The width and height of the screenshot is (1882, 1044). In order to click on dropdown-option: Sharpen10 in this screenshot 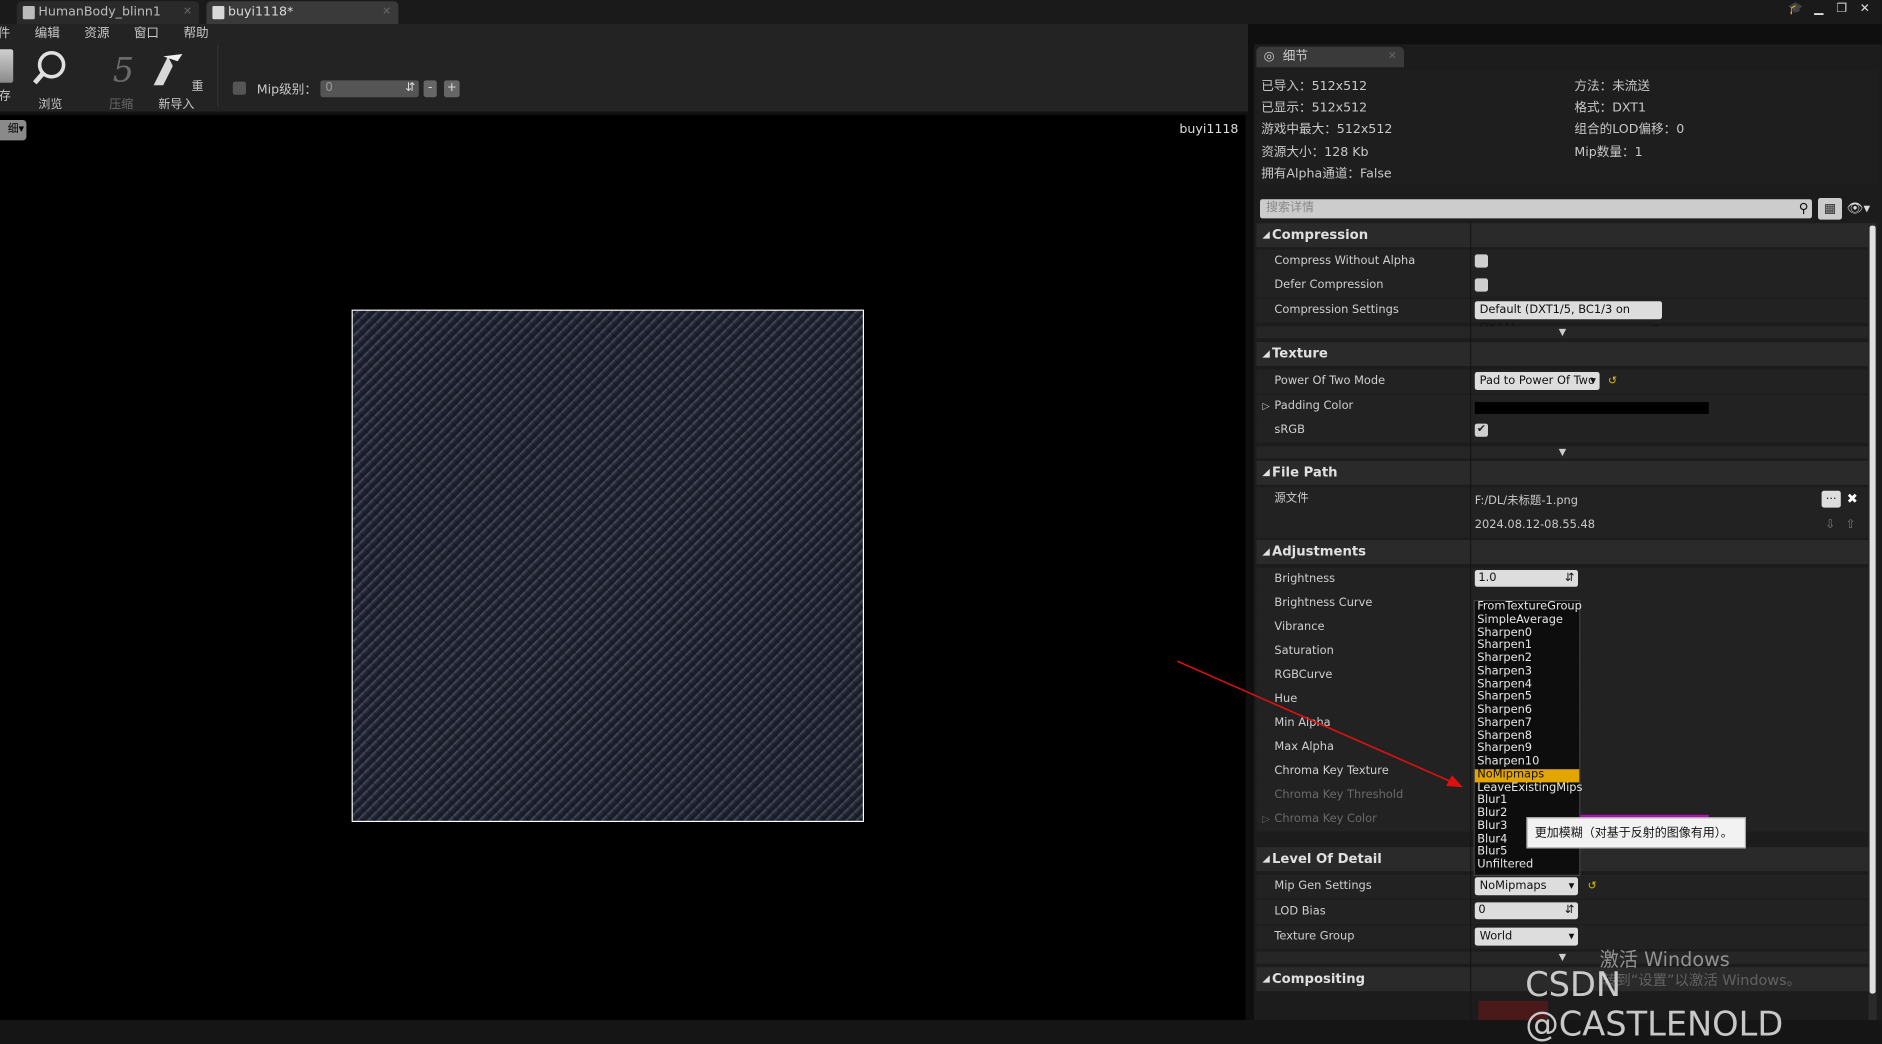, I will do `click(1527, 762)`.